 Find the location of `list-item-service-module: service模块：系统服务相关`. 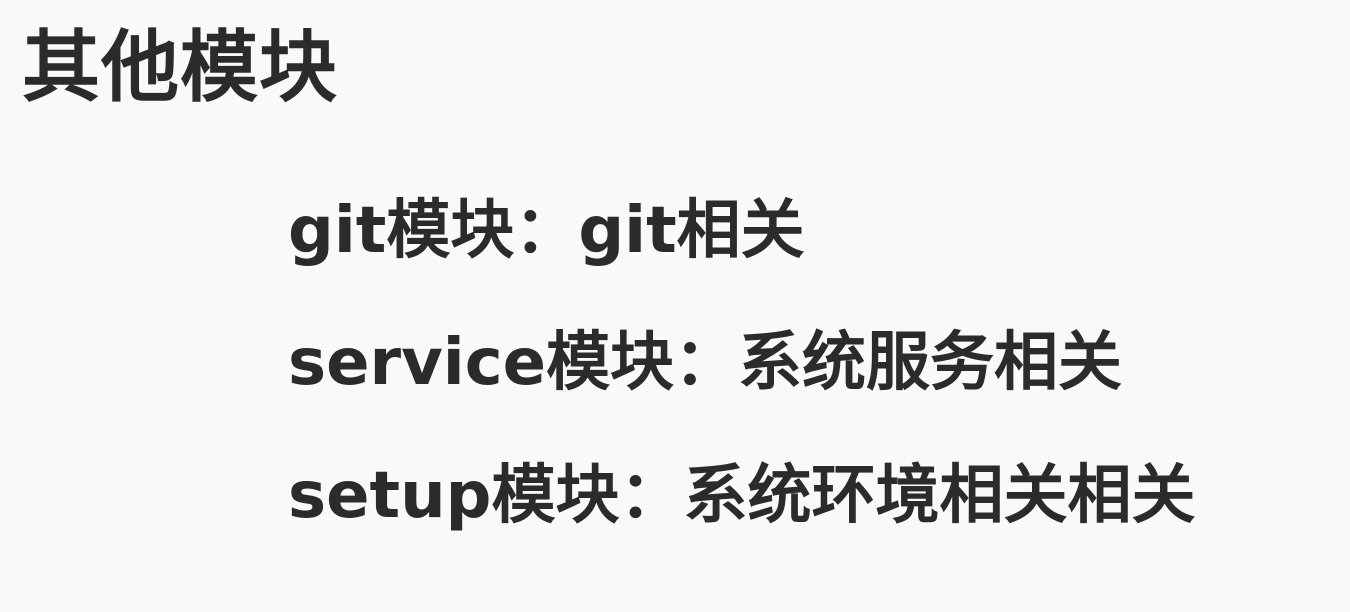

list-item-service-module: service模块：系统服务相关 is located at coordinates (705, 363).